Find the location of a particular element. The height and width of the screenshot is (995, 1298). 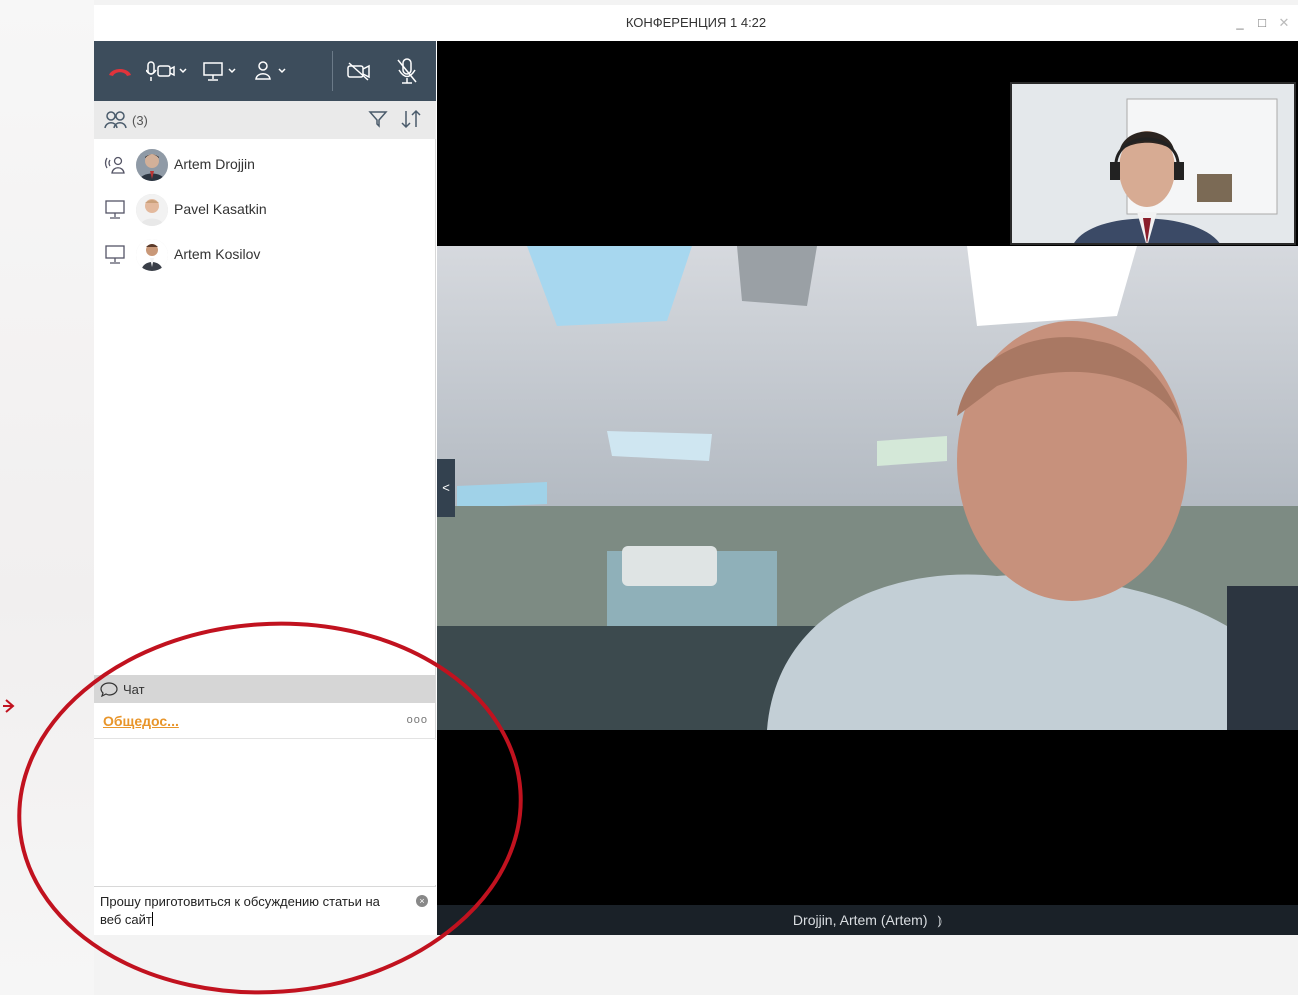

collapse-sidebar-button: < is located at coordinates (446, 488).